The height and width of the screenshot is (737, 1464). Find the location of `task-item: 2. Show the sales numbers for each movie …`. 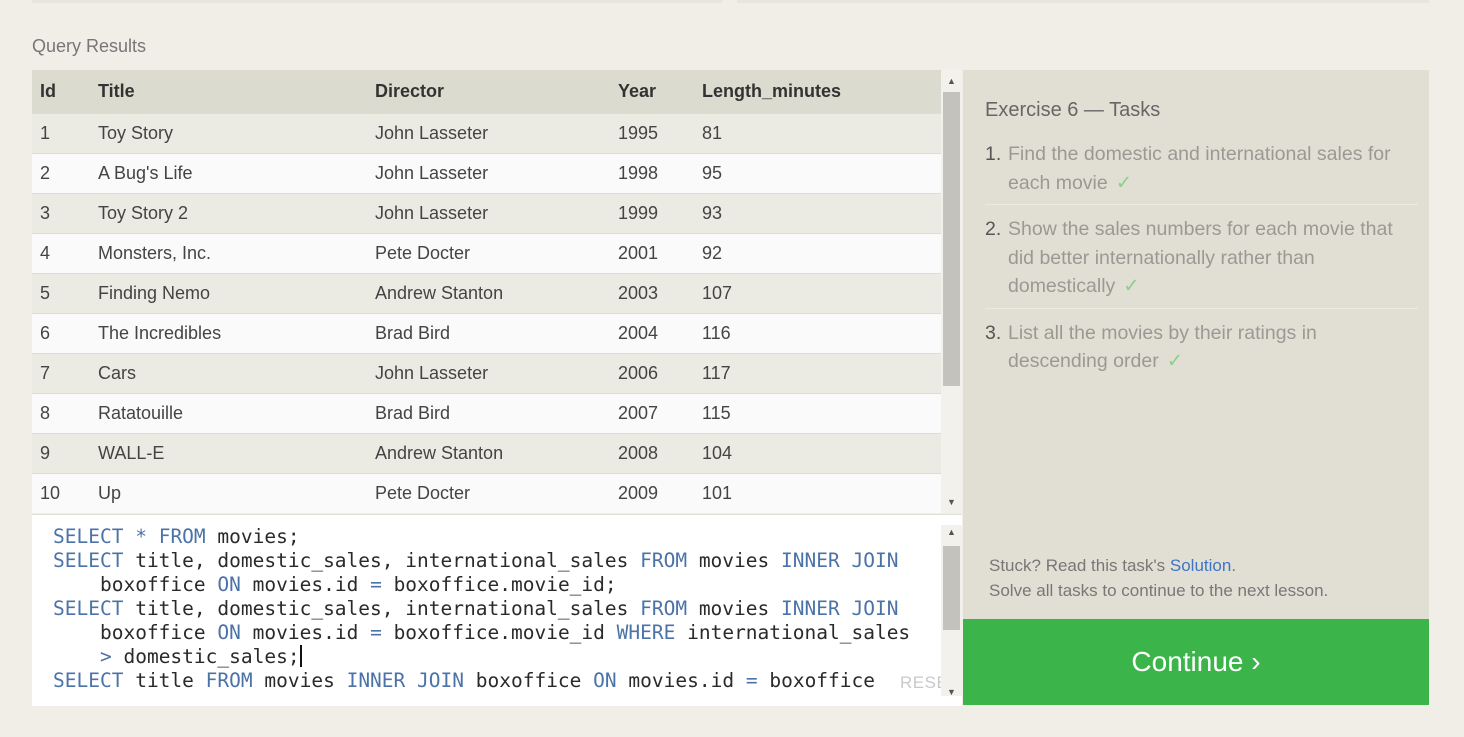

task-item: 2. Show the sales numbers for each movie … is located at coordinates (1201, 262).